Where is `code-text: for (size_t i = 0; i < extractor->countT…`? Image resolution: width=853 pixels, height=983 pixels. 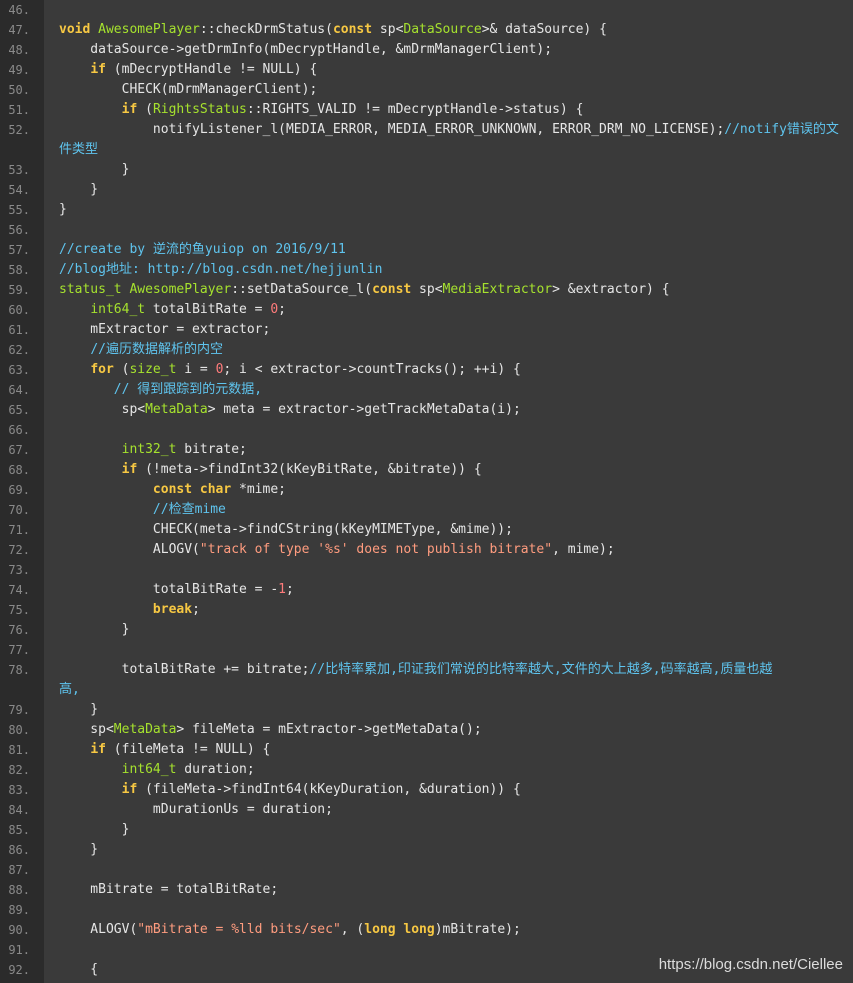 code-text: for (size_t i = 0; i < extractor->countT… is located at coordinates (290, 370).